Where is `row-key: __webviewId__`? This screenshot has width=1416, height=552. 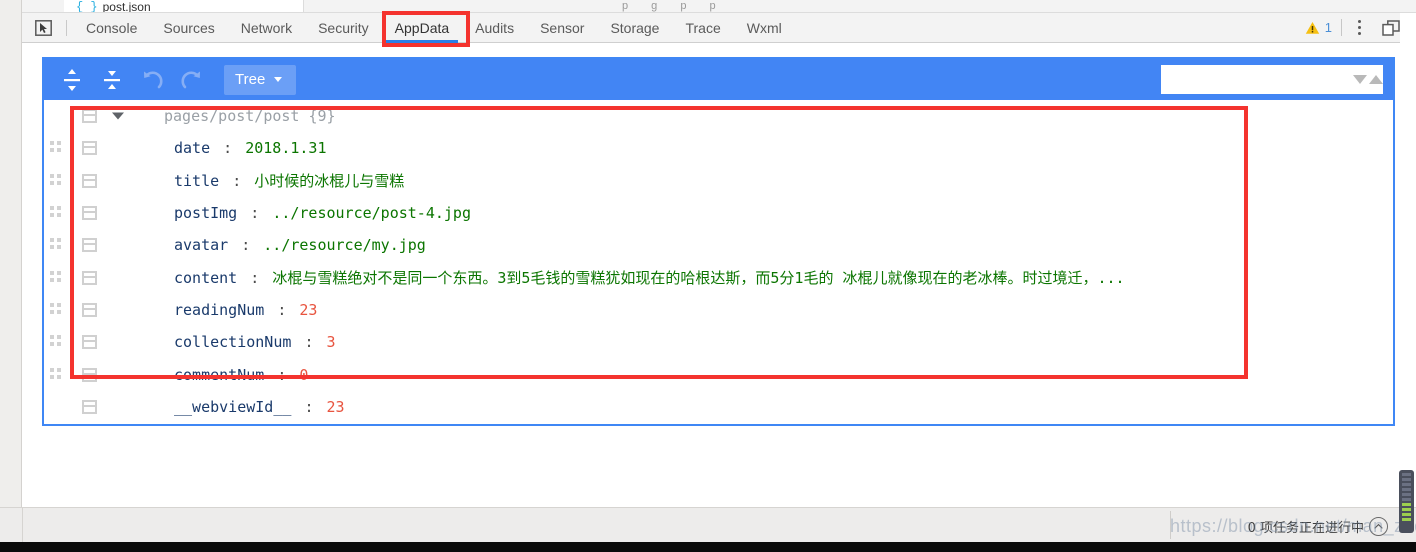 row-key: __webviewId__ is located at coordinates (233, 406).